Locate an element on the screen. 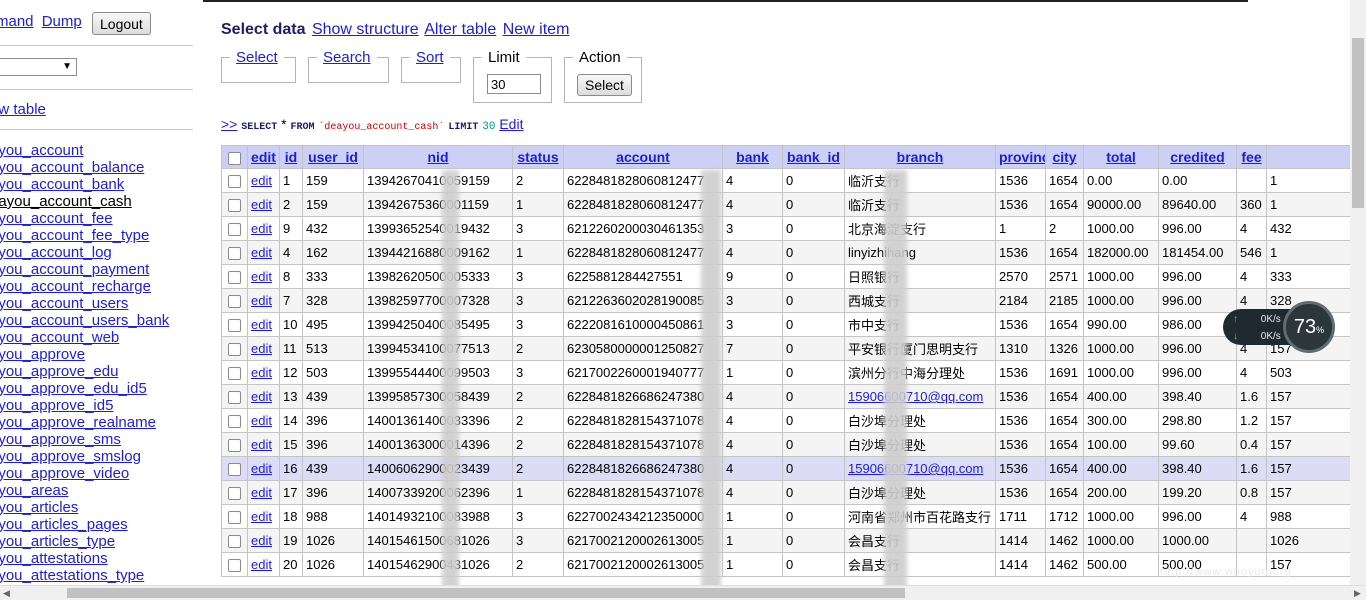  table-link: ayou_account_users is located at coordinates (64, 303).